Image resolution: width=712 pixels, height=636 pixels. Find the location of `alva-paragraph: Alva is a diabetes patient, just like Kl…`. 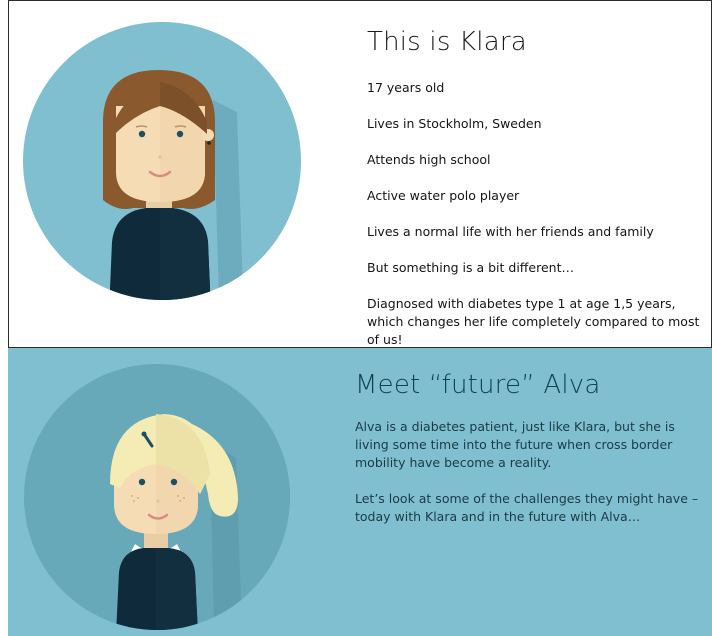

alva-paragraph: Alva is a diabetes patient, just like Kl… is located at coordinates (515, 444).